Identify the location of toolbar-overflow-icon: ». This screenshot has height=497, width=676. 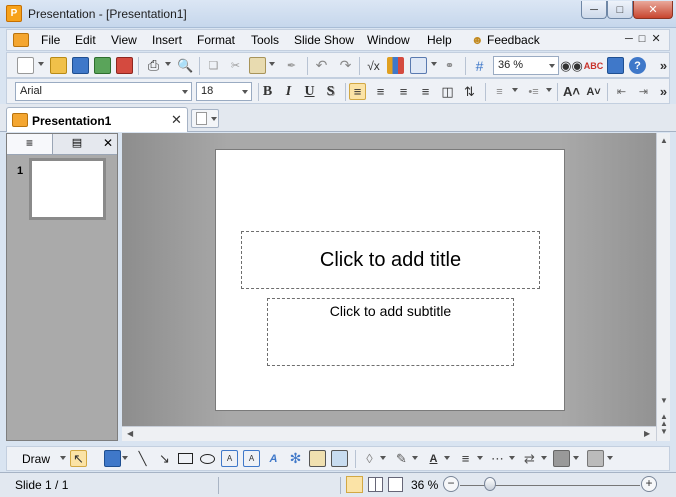
(663, 65).